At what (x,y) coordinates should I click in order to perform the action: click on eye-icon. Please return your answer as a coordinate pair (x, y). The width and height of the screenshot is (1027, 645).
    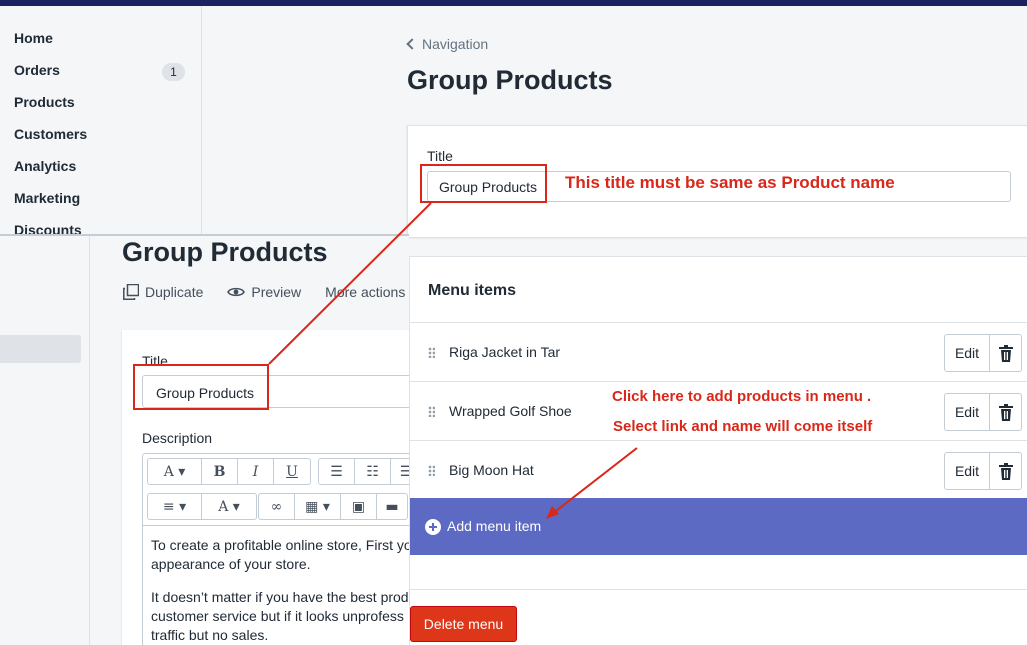
    Looking at the image, I should click on (236, 292).